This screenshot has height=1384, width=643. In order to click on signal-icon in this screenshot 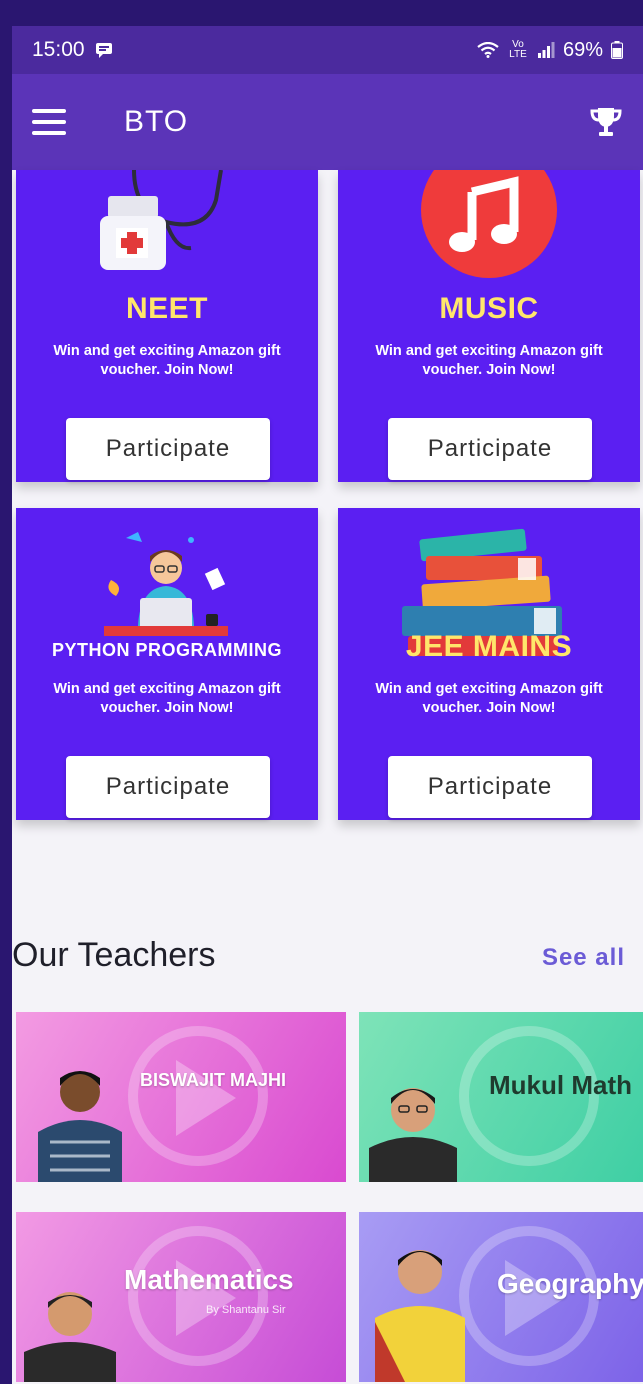, I will do `click(546, 50)`.